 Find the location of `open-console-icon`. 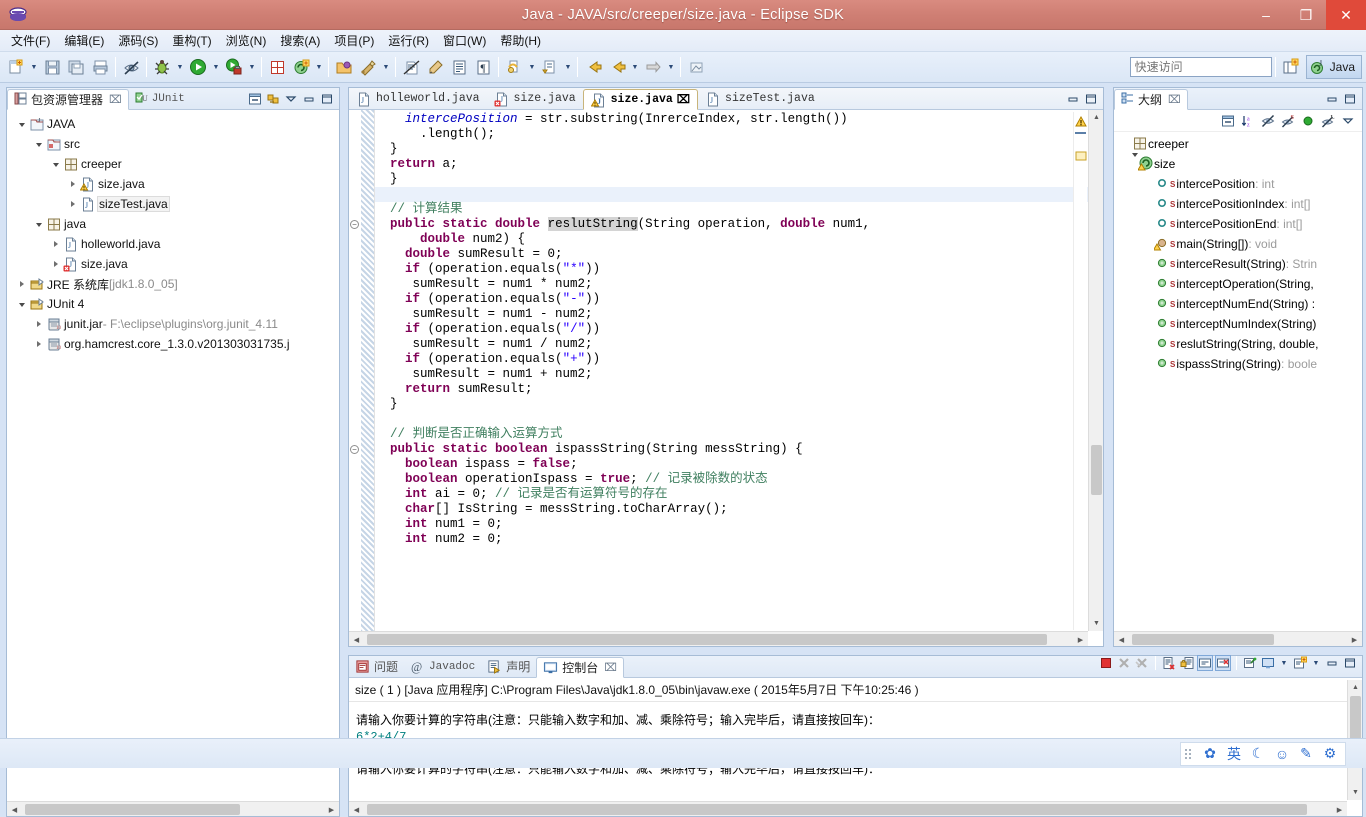

open-console-icon is located at coordinates (1300, 663).